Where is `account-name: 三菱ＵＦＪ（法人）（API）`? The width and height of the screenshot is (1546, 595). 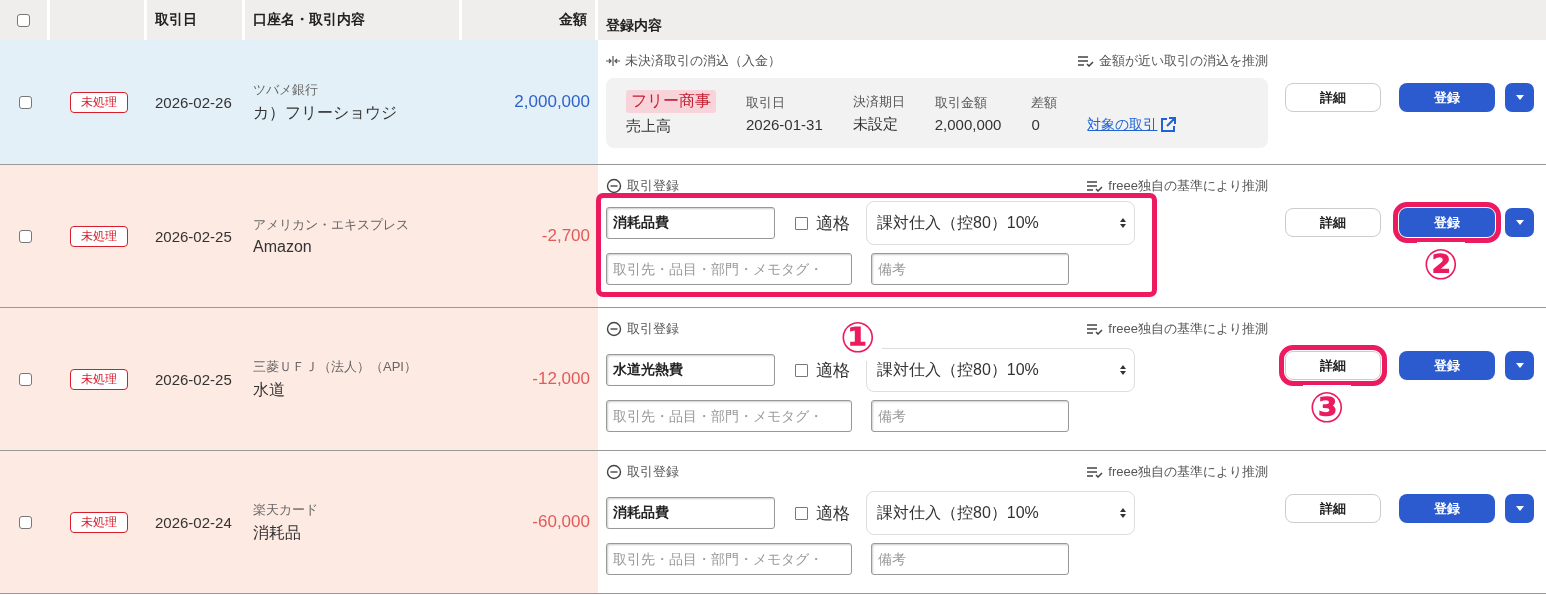 account-name: 三菱ＵＦＪ（法人）（API） is located at coordinates (335, 366).